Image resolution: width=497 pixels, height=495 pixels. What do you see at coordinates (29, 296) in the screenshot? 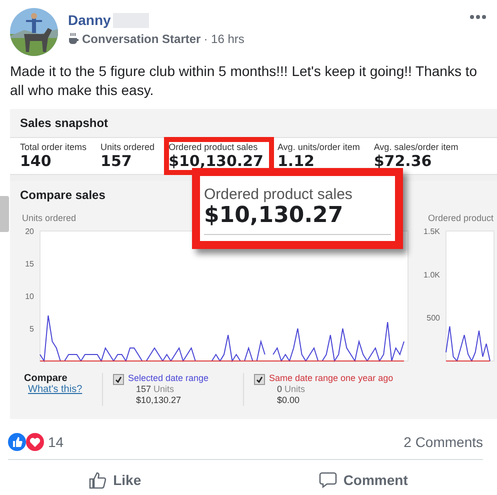
I see `tick-label: 10` at bounding box center [29, 296].